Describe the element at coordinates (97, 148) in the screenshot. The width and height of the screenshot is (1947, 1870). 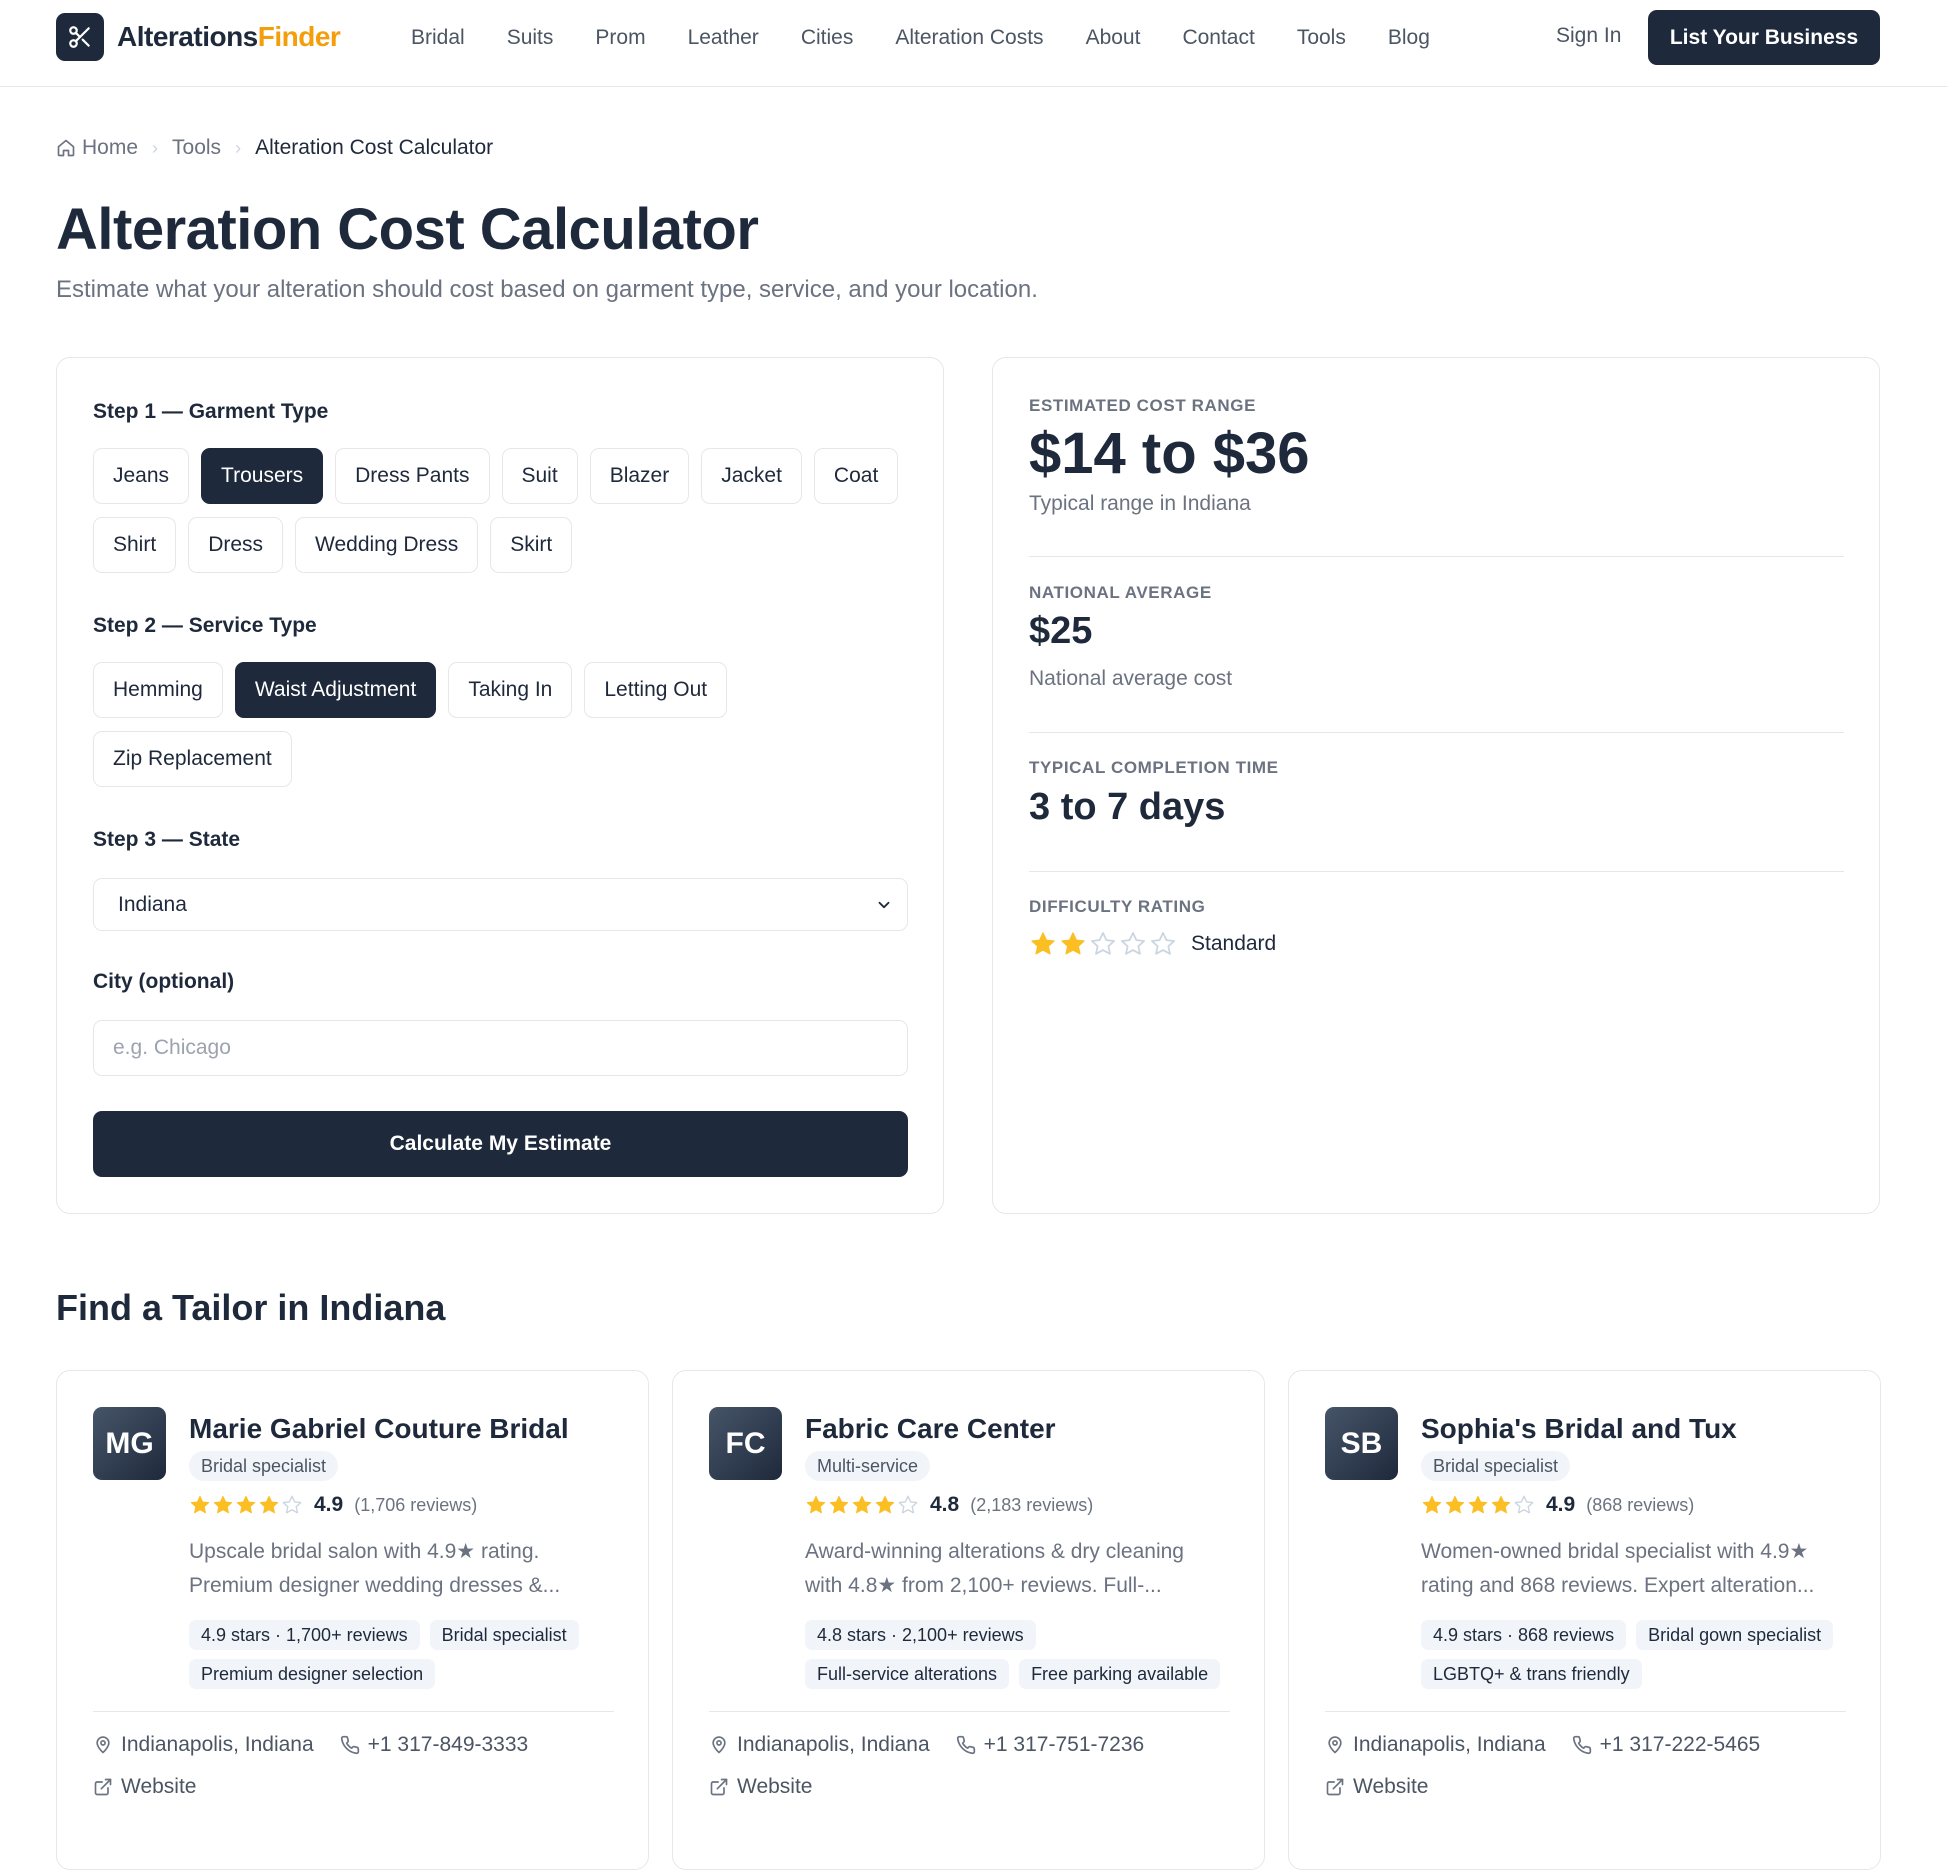
I see `breadcrumb-home: Home` at that location.